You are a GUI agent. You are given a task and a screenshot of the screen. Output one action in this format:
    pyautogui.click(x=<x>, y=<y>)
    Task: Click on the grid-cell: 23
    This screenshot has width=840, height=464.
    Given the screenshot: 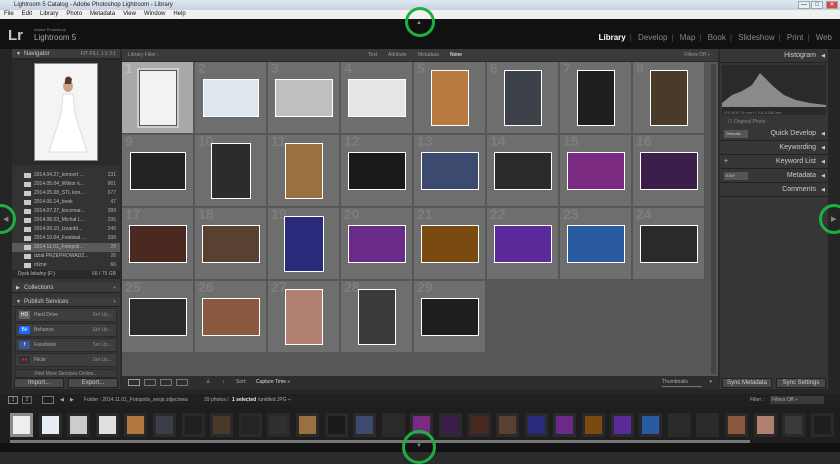 What is the action you would take?
    pyautogui.click(x=596, y=244)
    